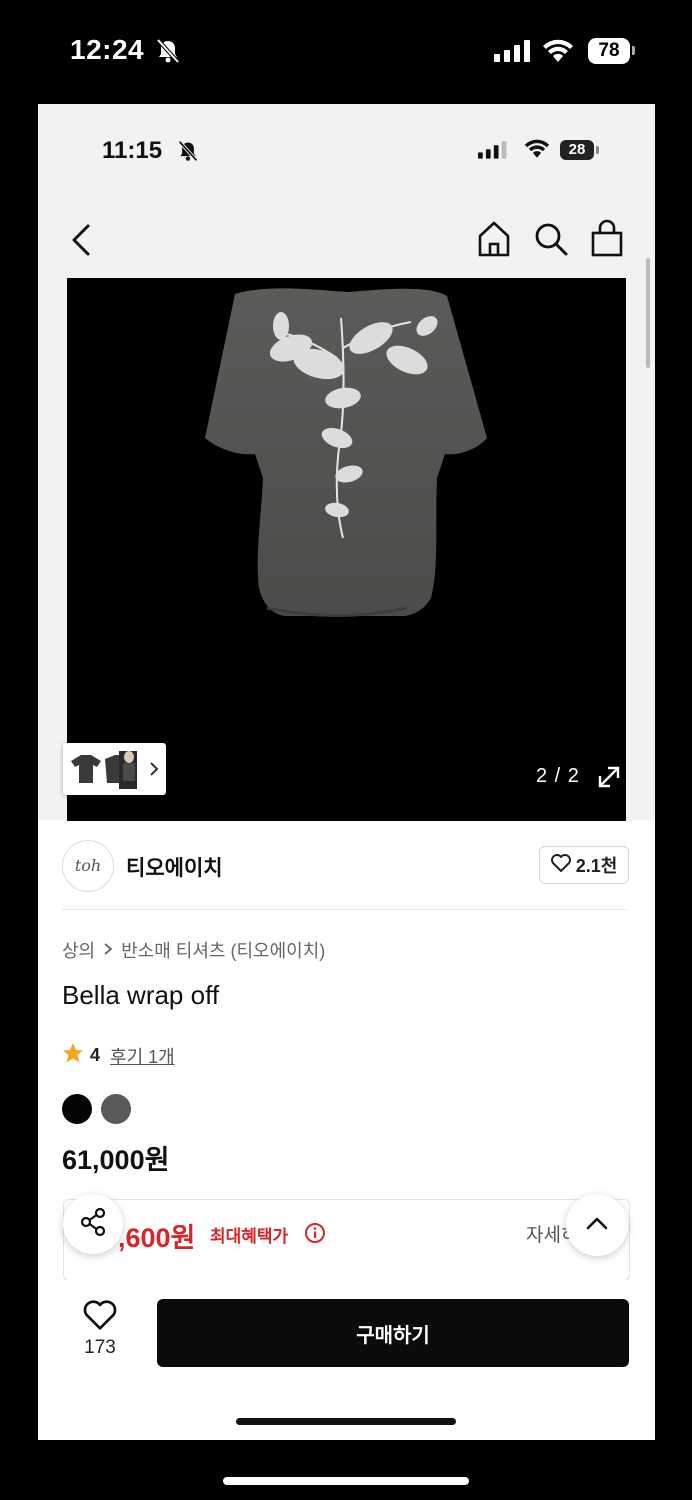  What do you see at coordinates (77, 1109) in the screenshot?
I see `color-swatch-black` at bounding box center [77, 1109].